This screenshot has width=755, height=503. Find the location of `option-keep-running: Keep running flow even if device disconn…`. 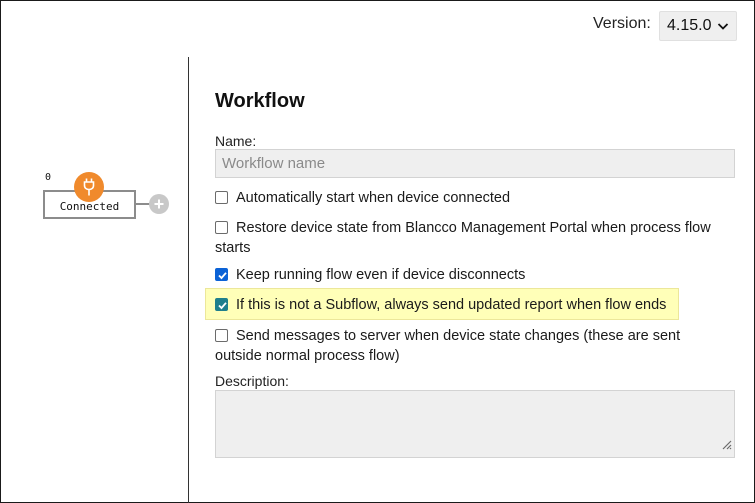

option-keep-running: Keep running flow even if device disconn… is located at coordinates (472, 275).